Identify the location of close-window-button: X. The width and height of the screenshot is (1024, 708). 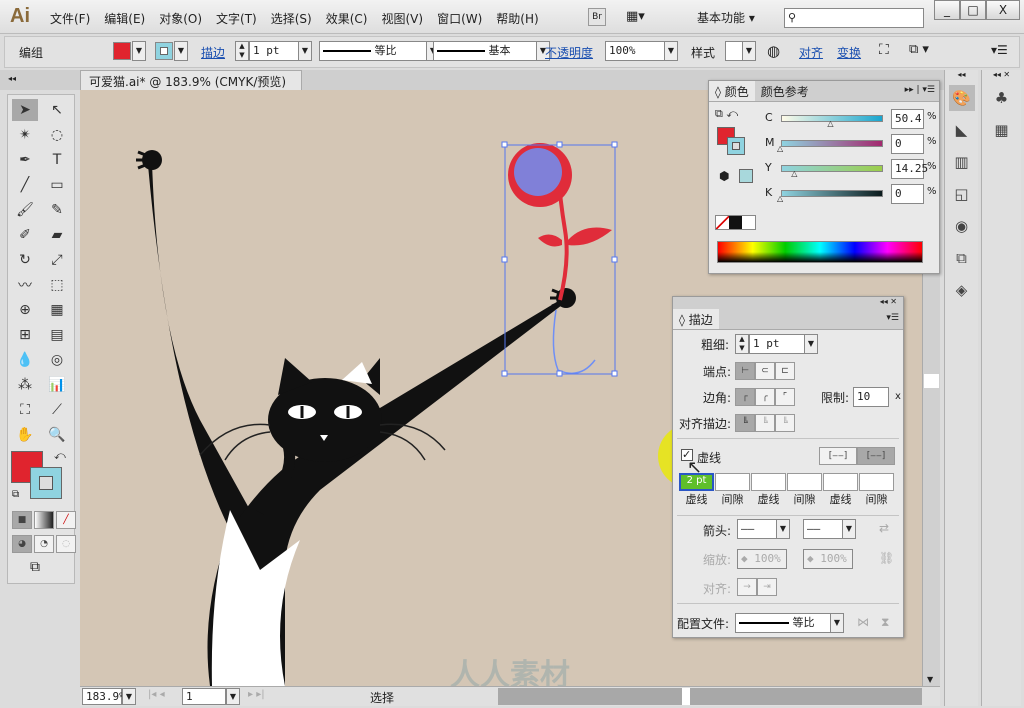
(1003, 10).